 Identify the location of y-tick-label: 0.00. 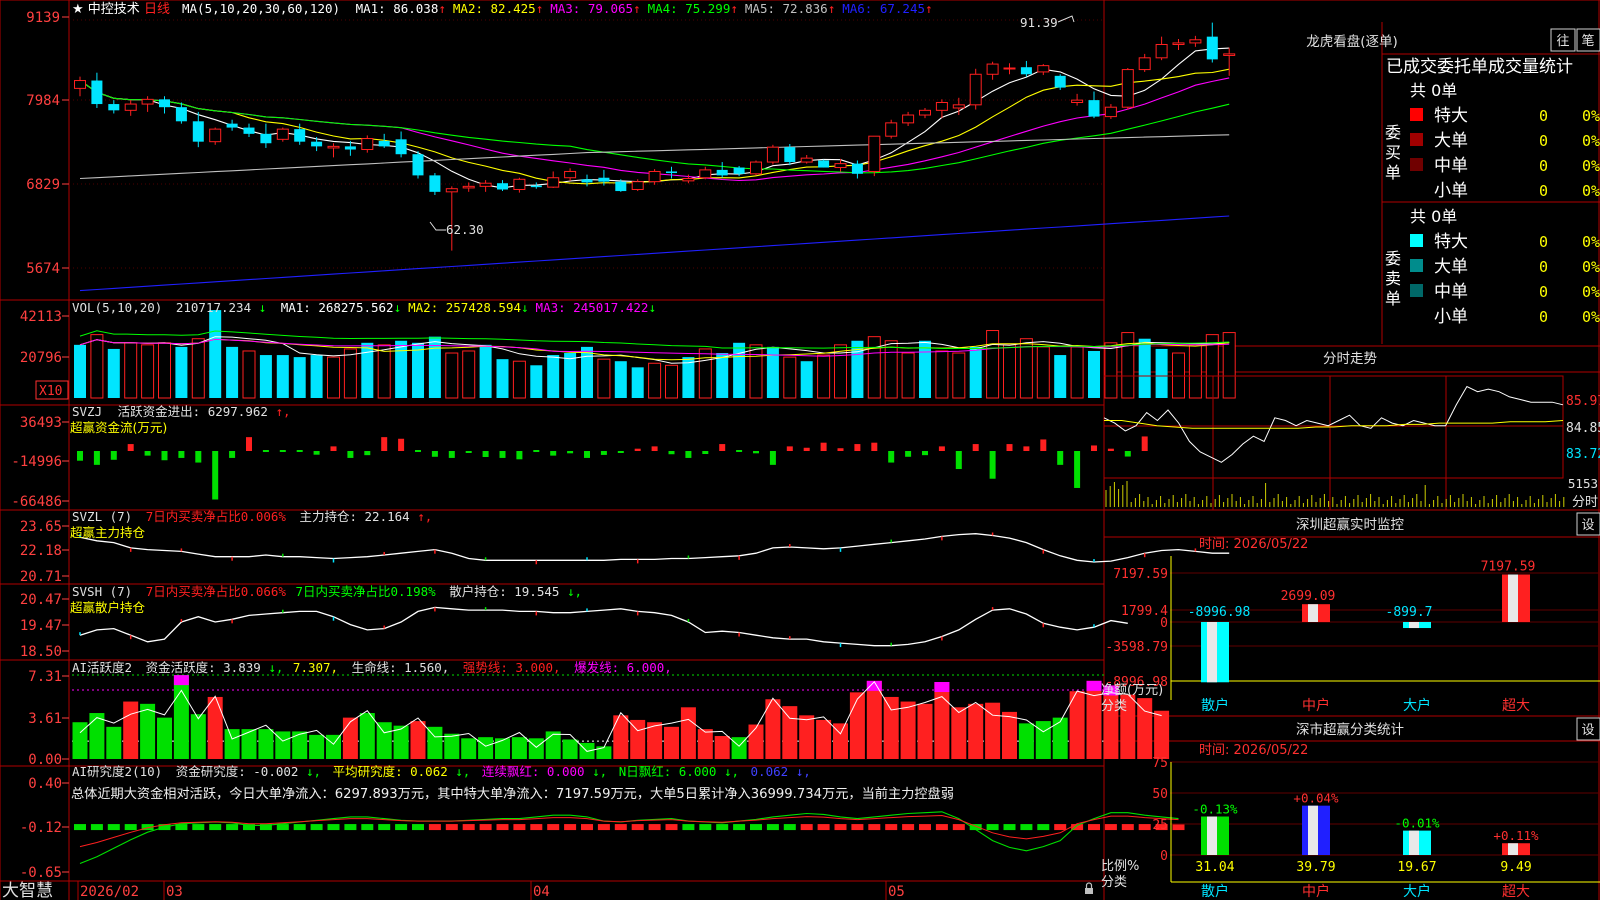
(45, 760).